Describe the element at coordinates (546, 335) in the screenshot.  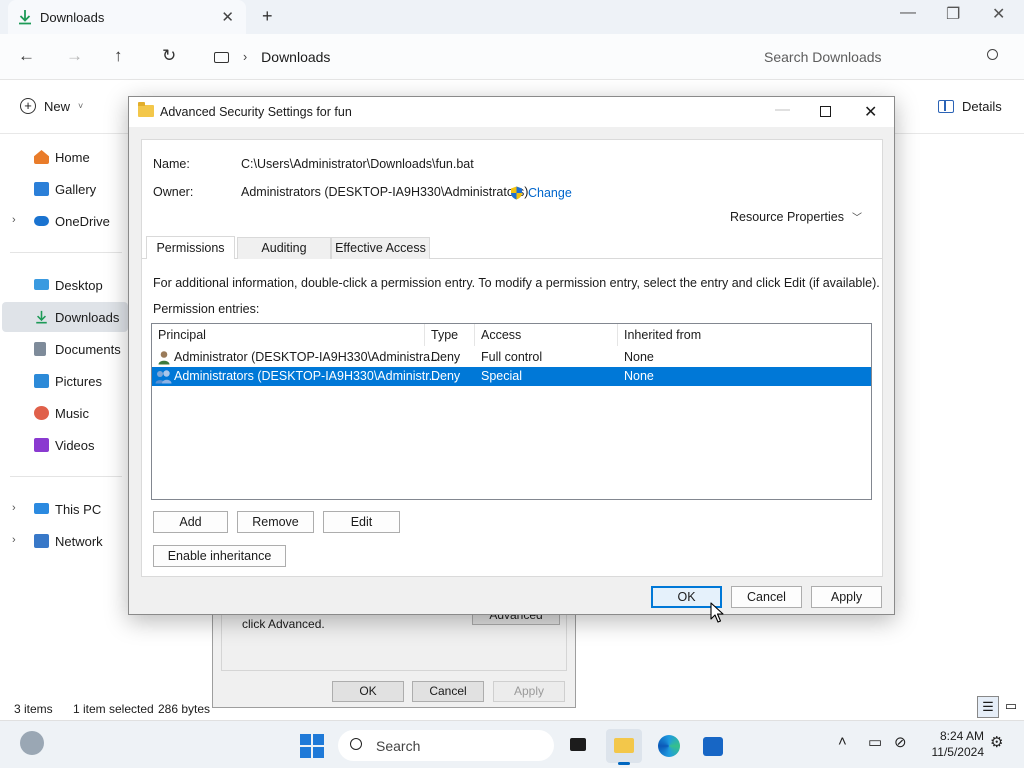
I see `column-header-access: Access` at that location.